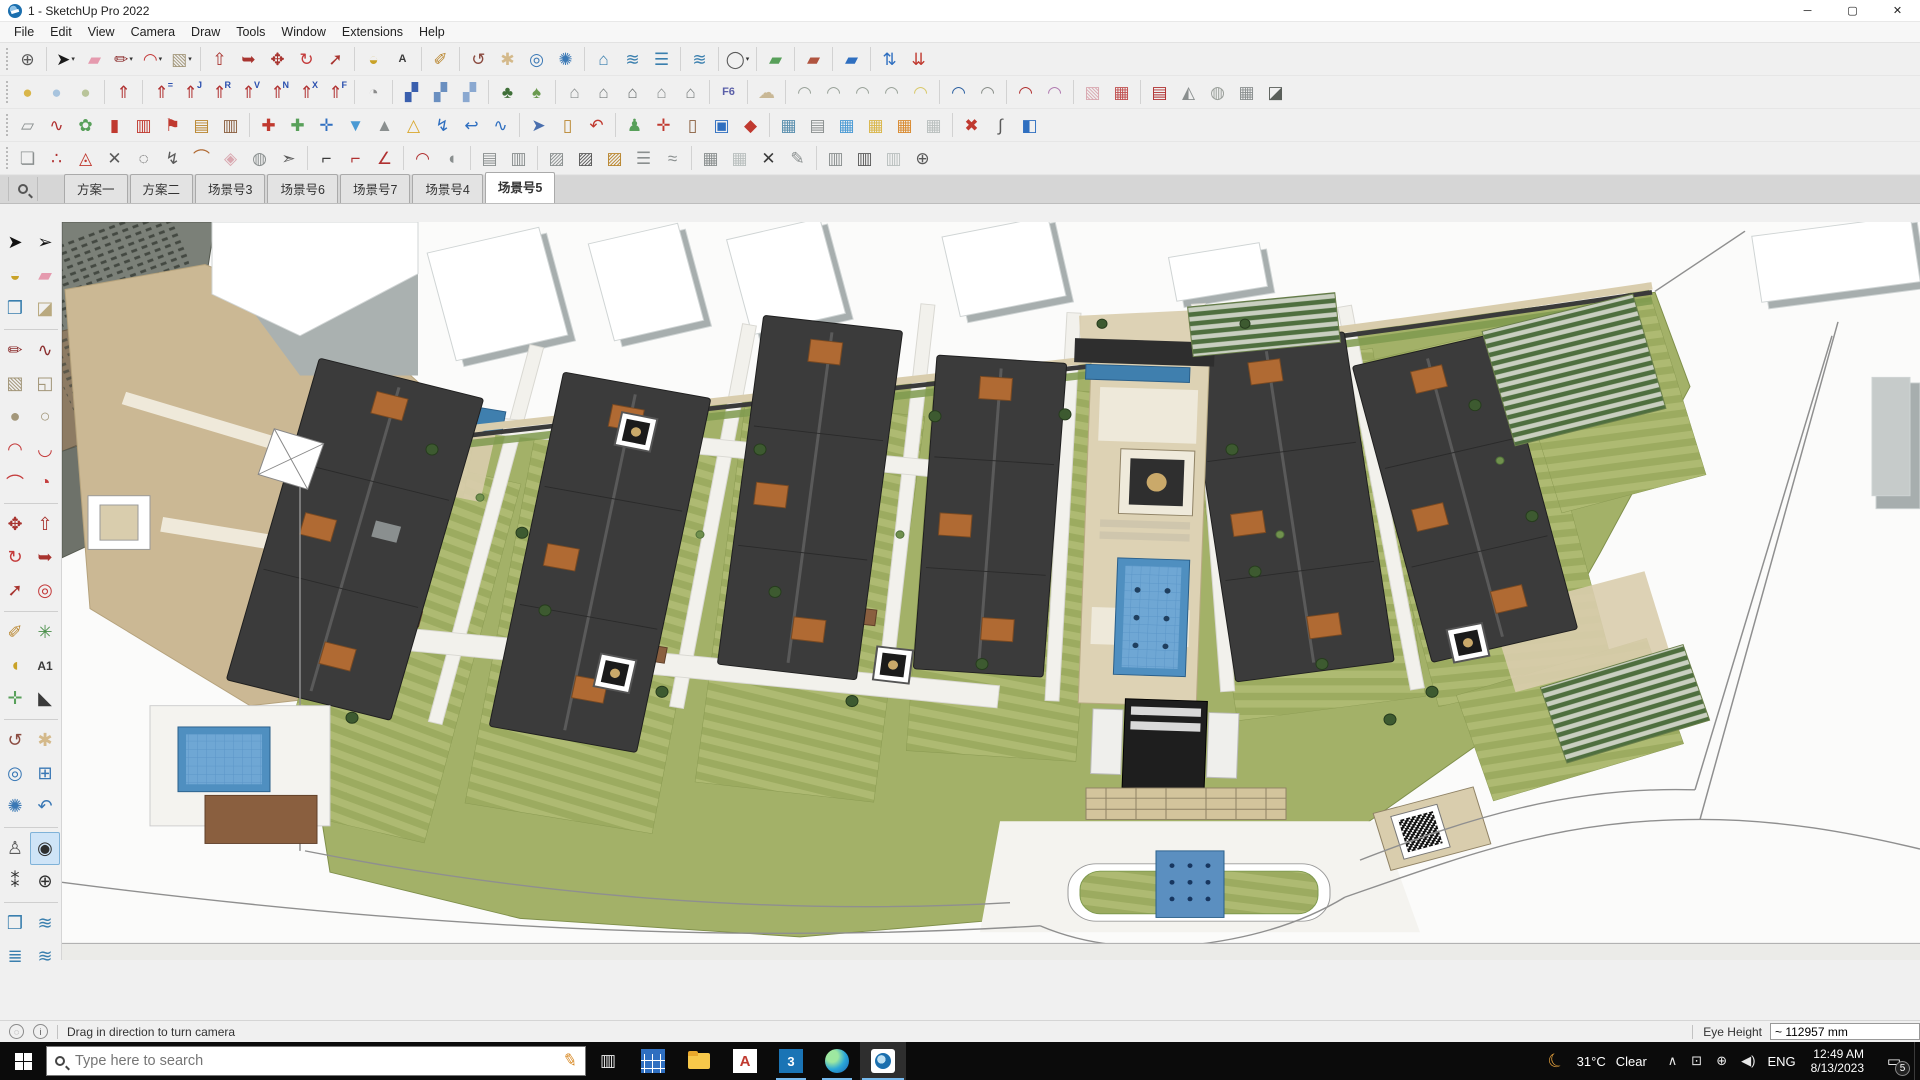 This screenshot has height=1080, width=1920. I want to click on pin-red-icon: ✚, so click(268, 125).